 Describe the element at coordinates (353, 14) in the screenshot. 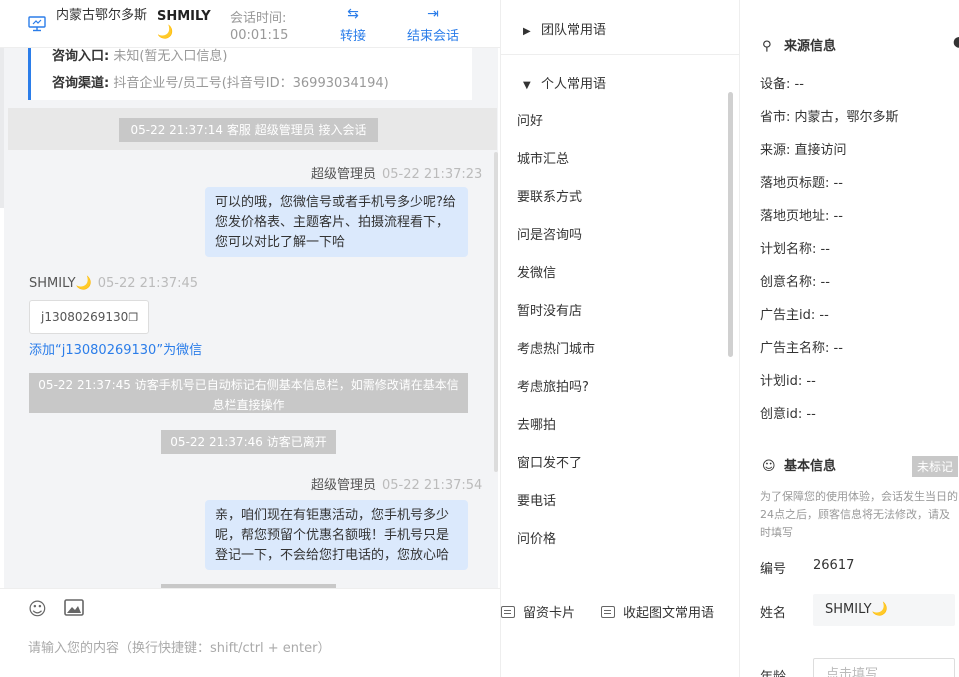

I see `transfer-icon: ⇆` at that location.